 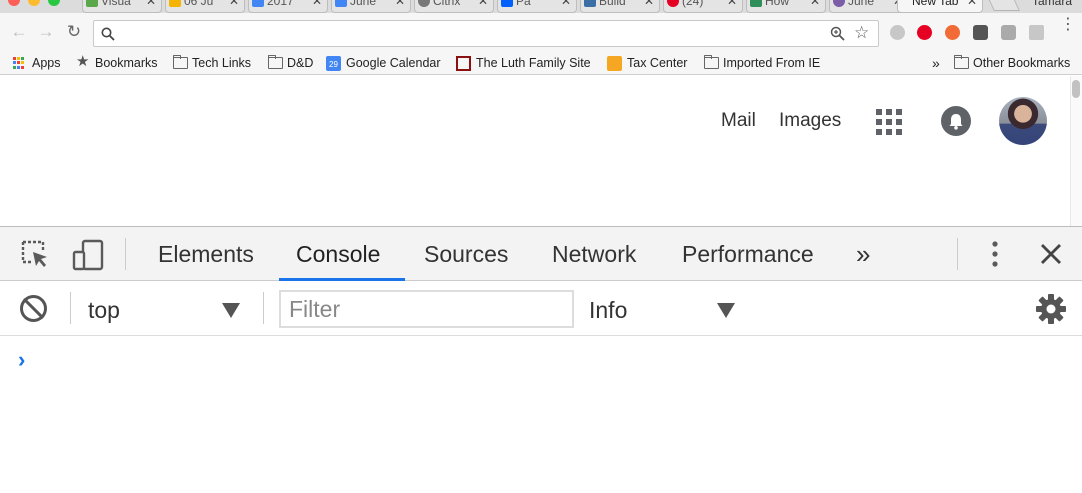 What do you see at coordinates (35, 254) in the screenshot?
I see `inspect-element-icon` at bounding box center [35, 254].